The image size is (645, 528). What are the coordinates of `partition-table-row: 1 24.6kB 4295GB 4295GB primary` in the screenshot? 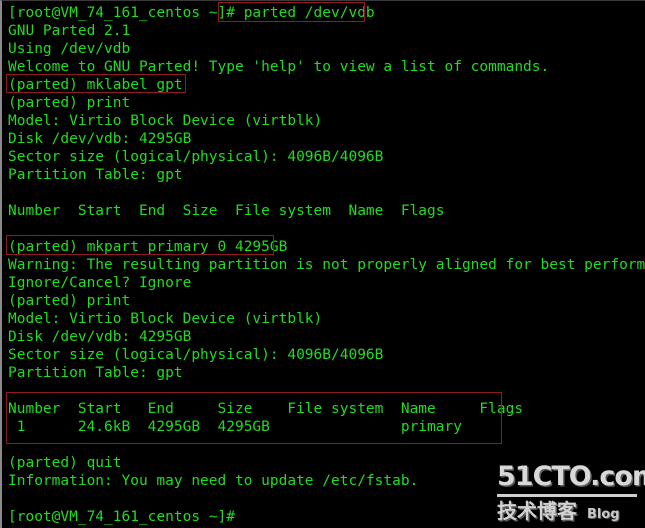 It's located at (235, 427).